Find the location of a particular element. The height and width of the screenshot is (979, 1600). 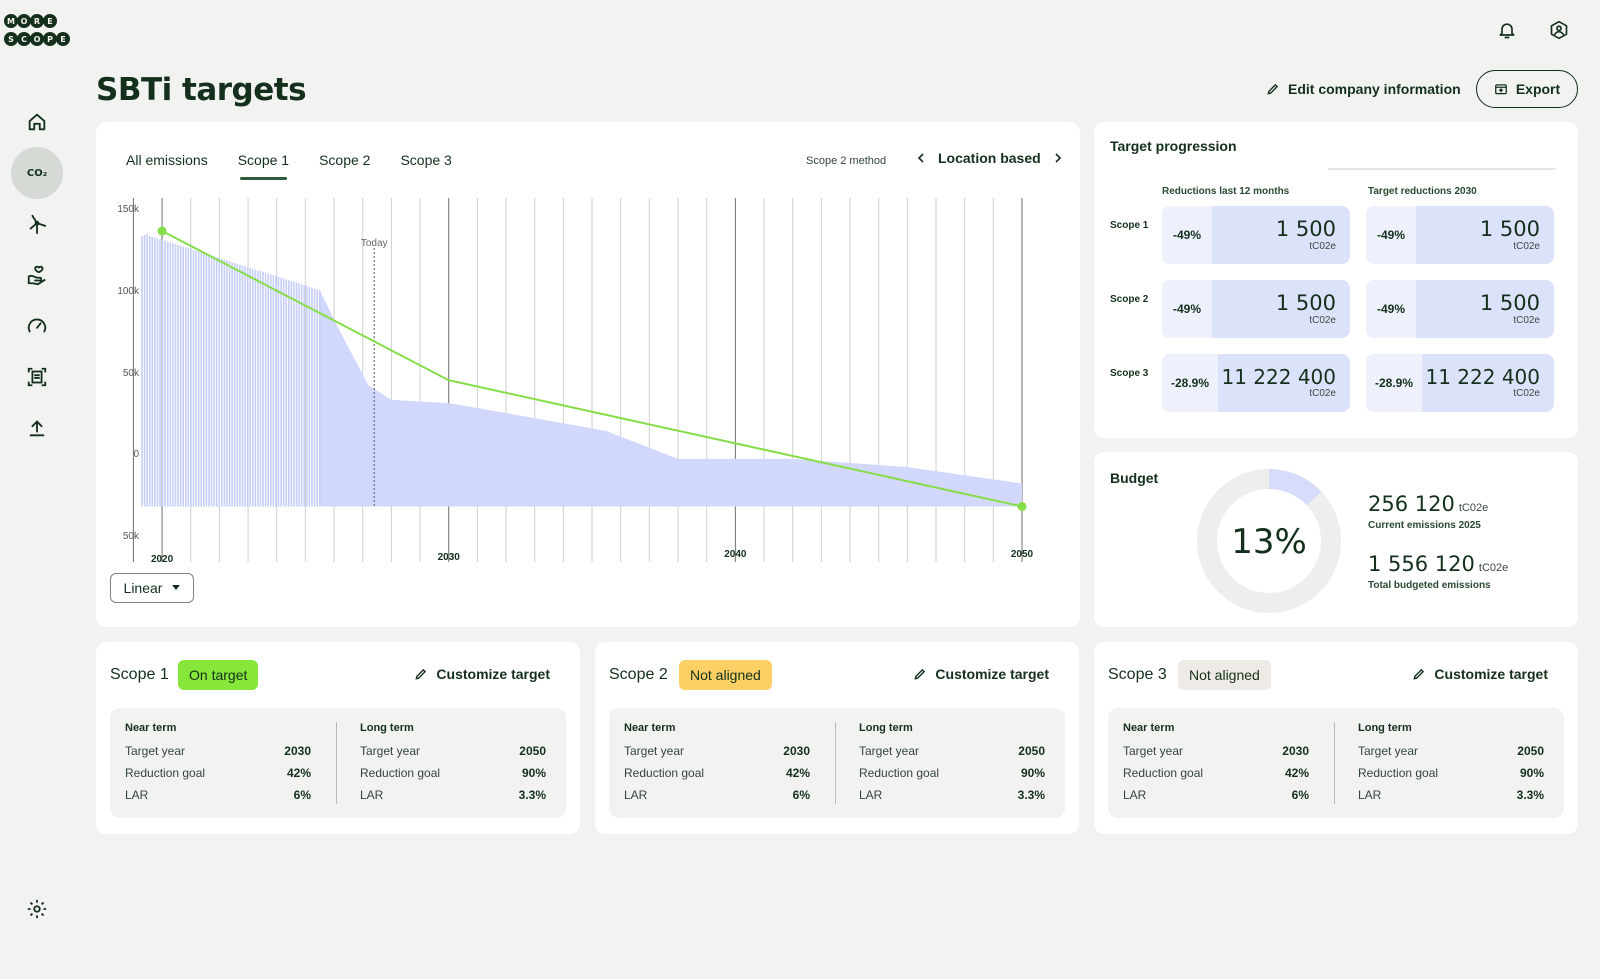

tp-target-2030-box: -28.9% 11 222 400 tC02e is located at coordinates (1460, 383).